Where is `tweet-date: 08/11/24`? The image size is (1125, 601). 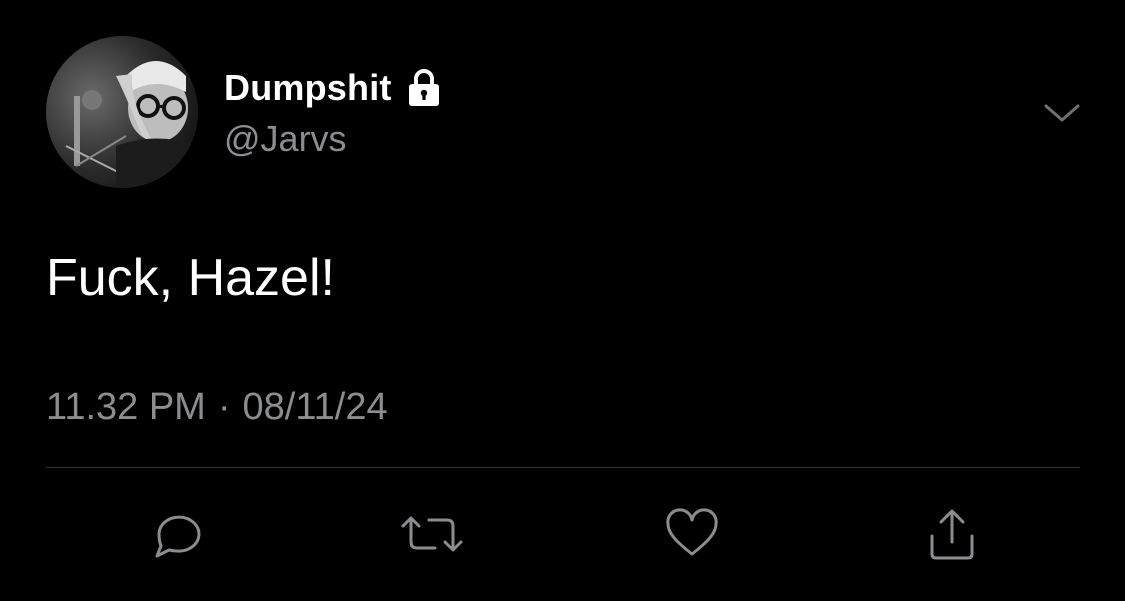 tweet-date: 08/11/24 is located at coordinates (315, 407).